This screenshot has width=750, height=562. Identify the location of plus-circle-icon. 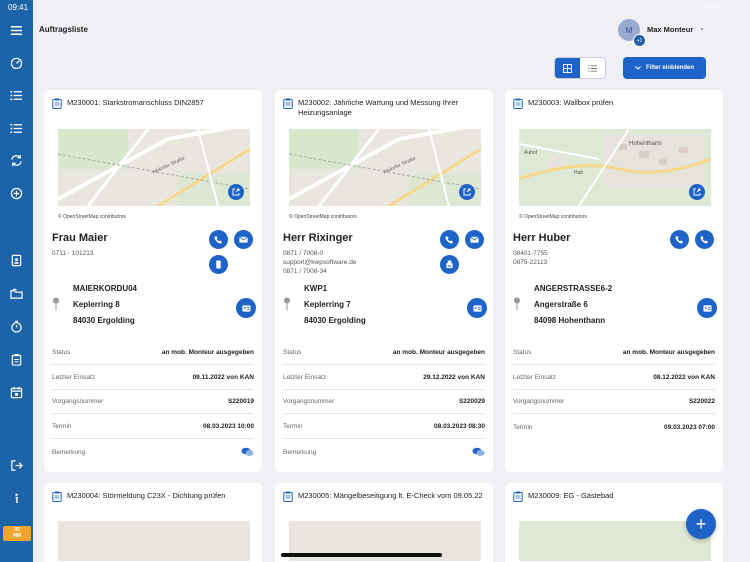
(16, 193).